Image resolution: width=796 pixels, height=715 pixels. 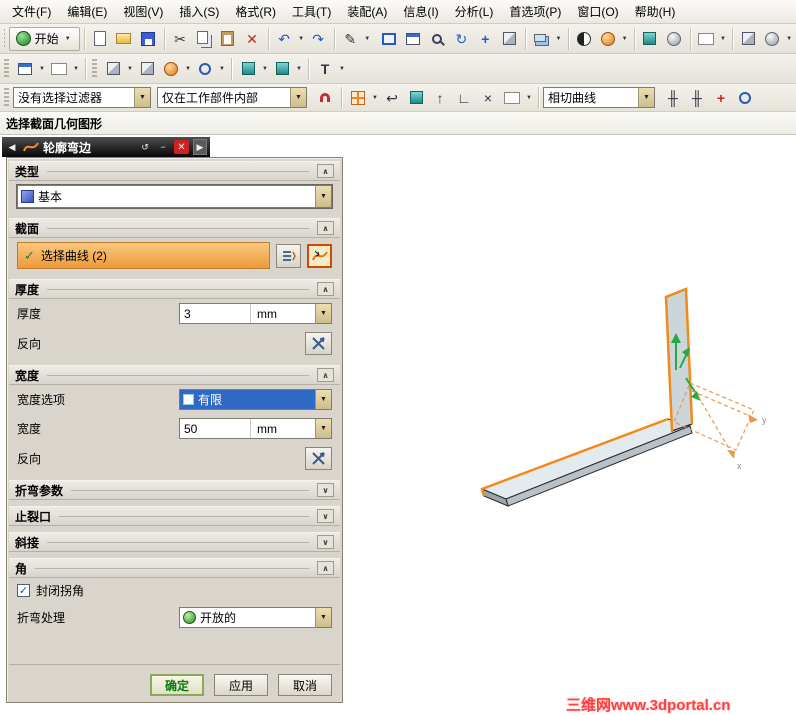 What do you see at coordinates (650, 39) in the screenshot?
I see `object-display-button` at bounding box center [650, 39].